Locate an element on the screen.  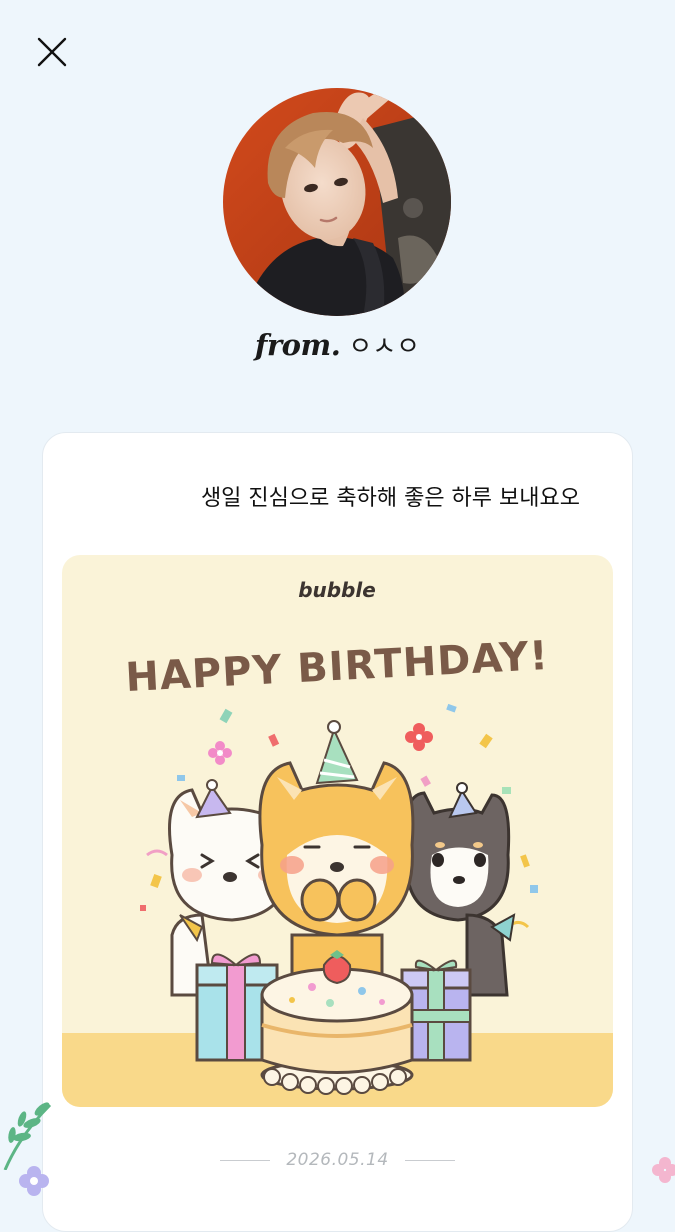
close-button is located at coordinates (52, 52).